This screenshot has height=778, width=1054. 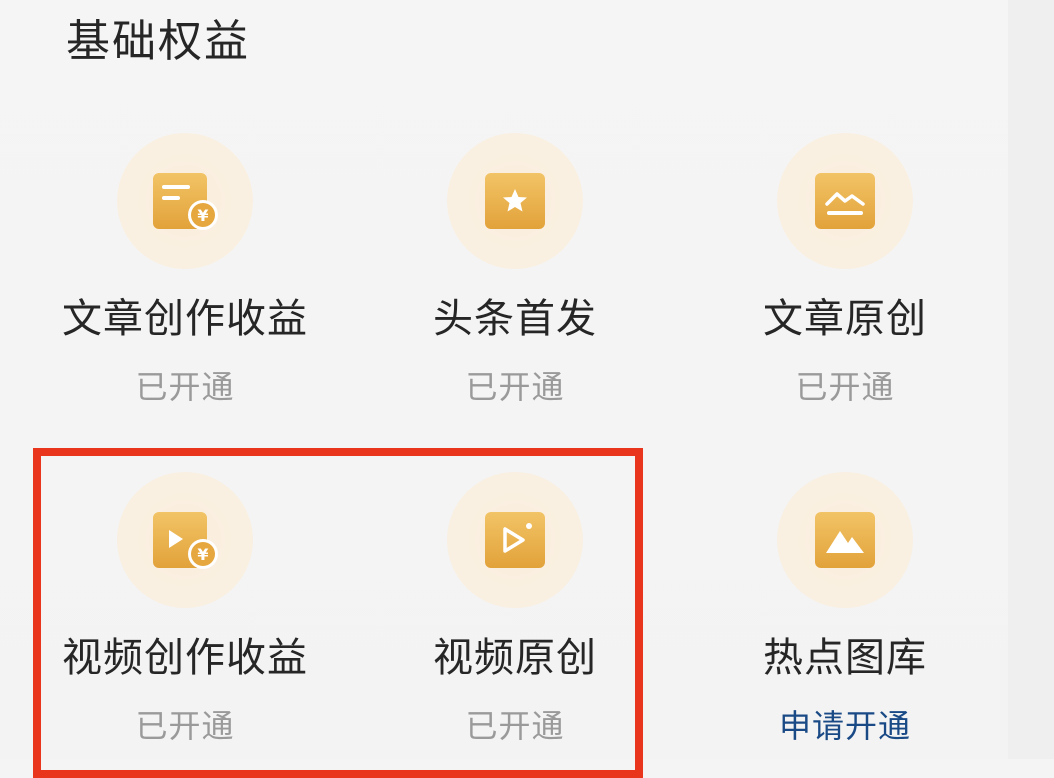 I want to click on benefit-name: 视频创作收益, so click(x=185, y=658).